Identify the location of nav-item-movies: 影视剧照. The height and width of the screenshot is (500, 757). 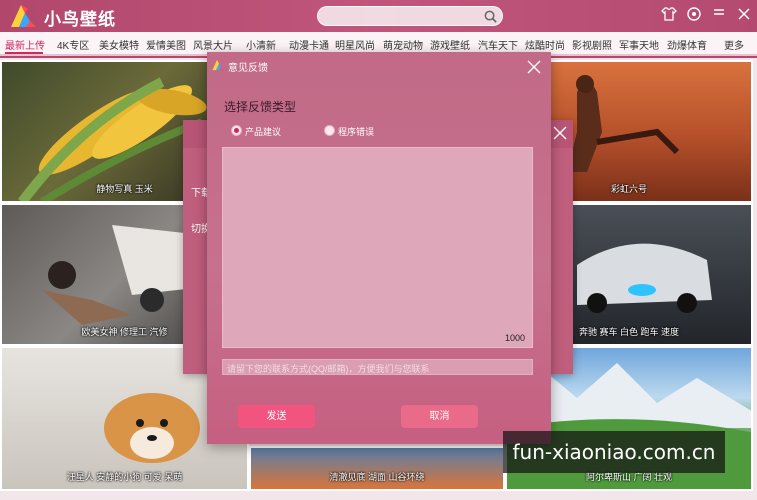
(592, 44).